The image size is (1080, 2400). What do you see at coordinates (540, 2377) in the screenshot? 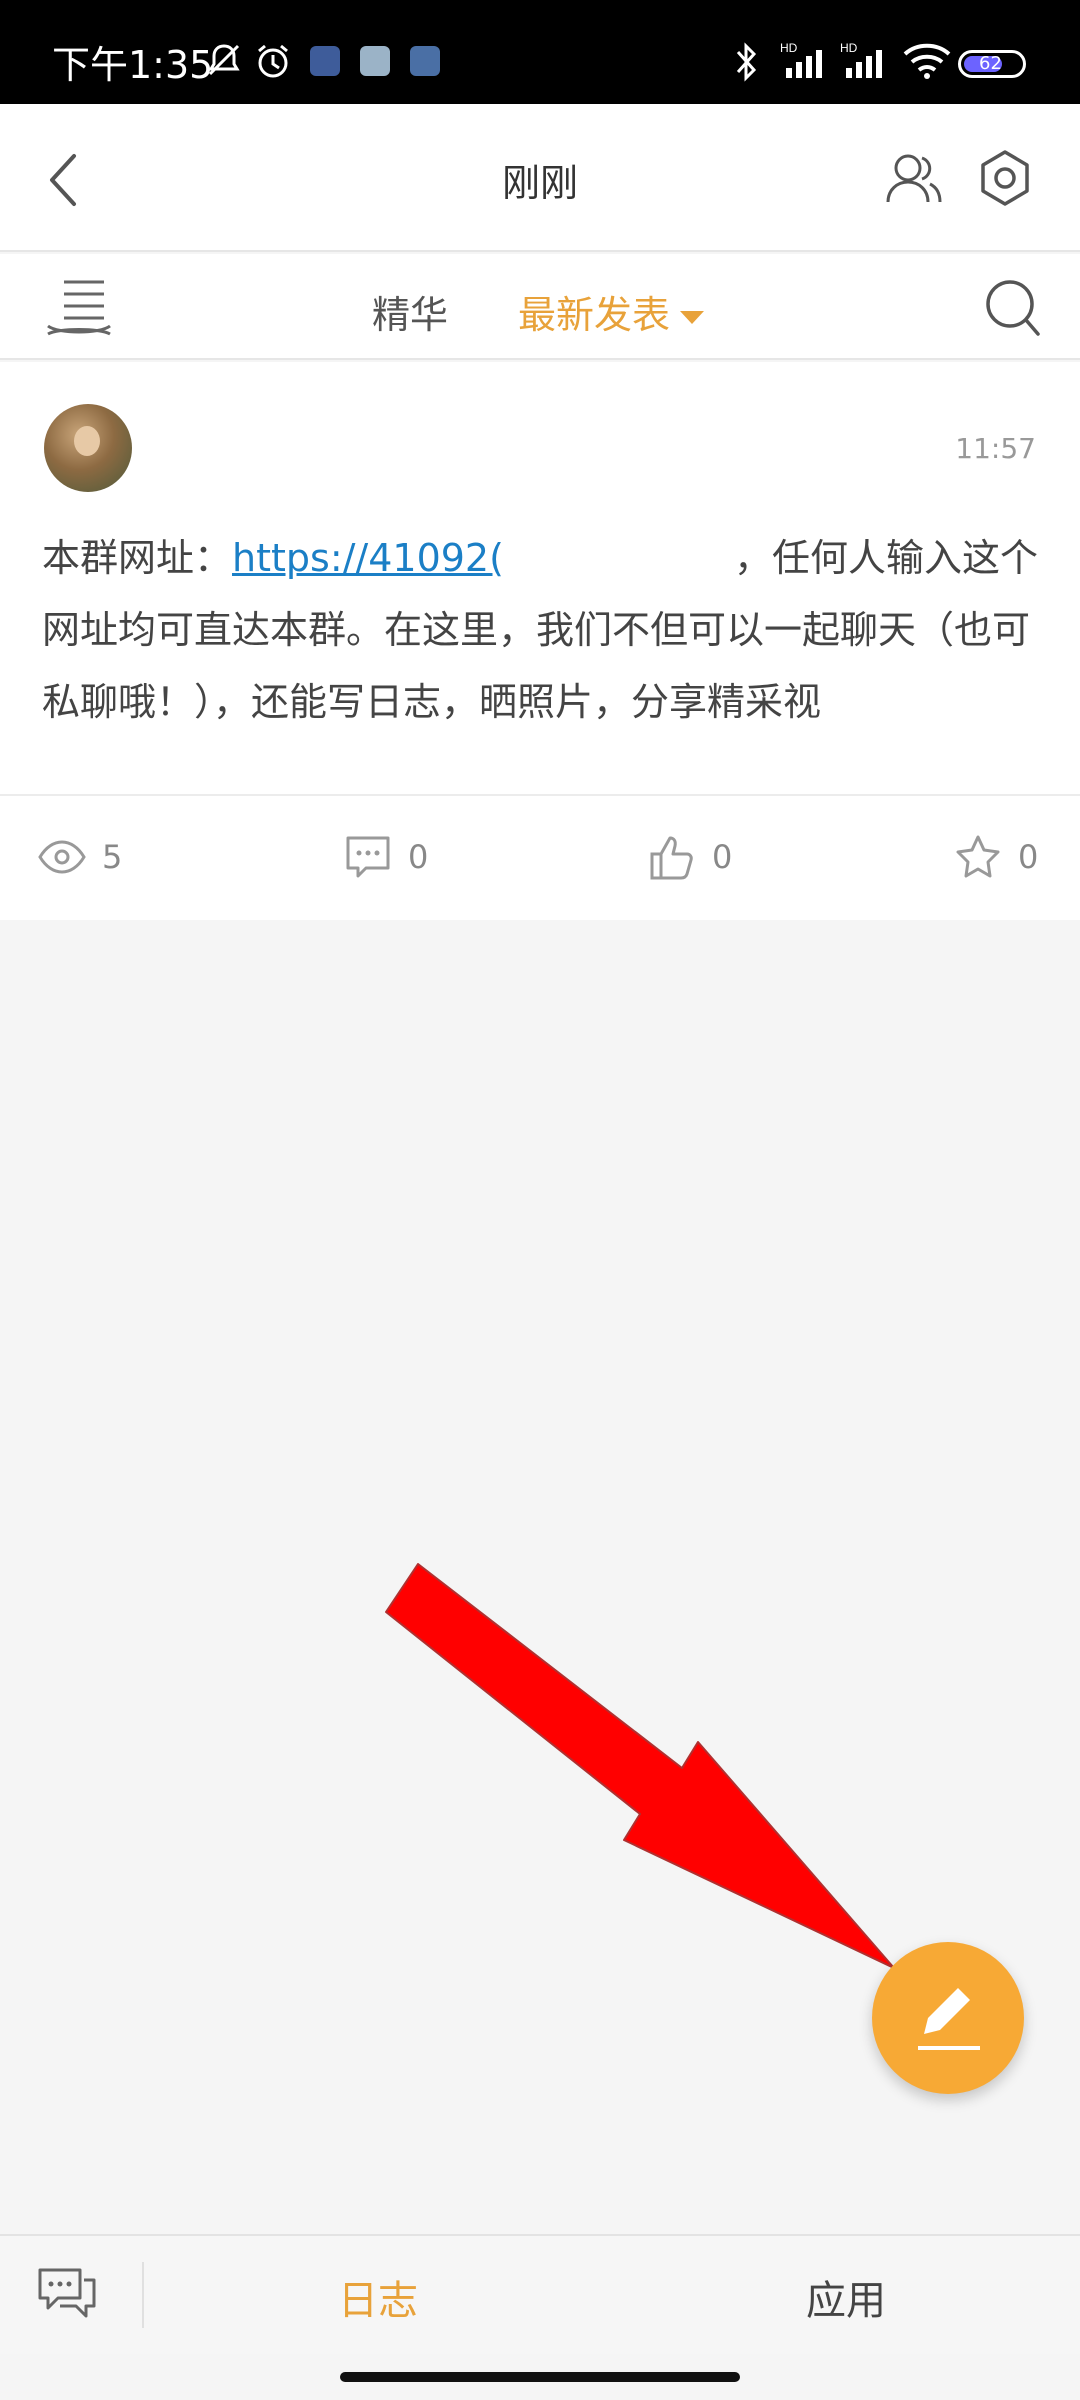
I see `home-indicator` at bounding box center [540, 2377].